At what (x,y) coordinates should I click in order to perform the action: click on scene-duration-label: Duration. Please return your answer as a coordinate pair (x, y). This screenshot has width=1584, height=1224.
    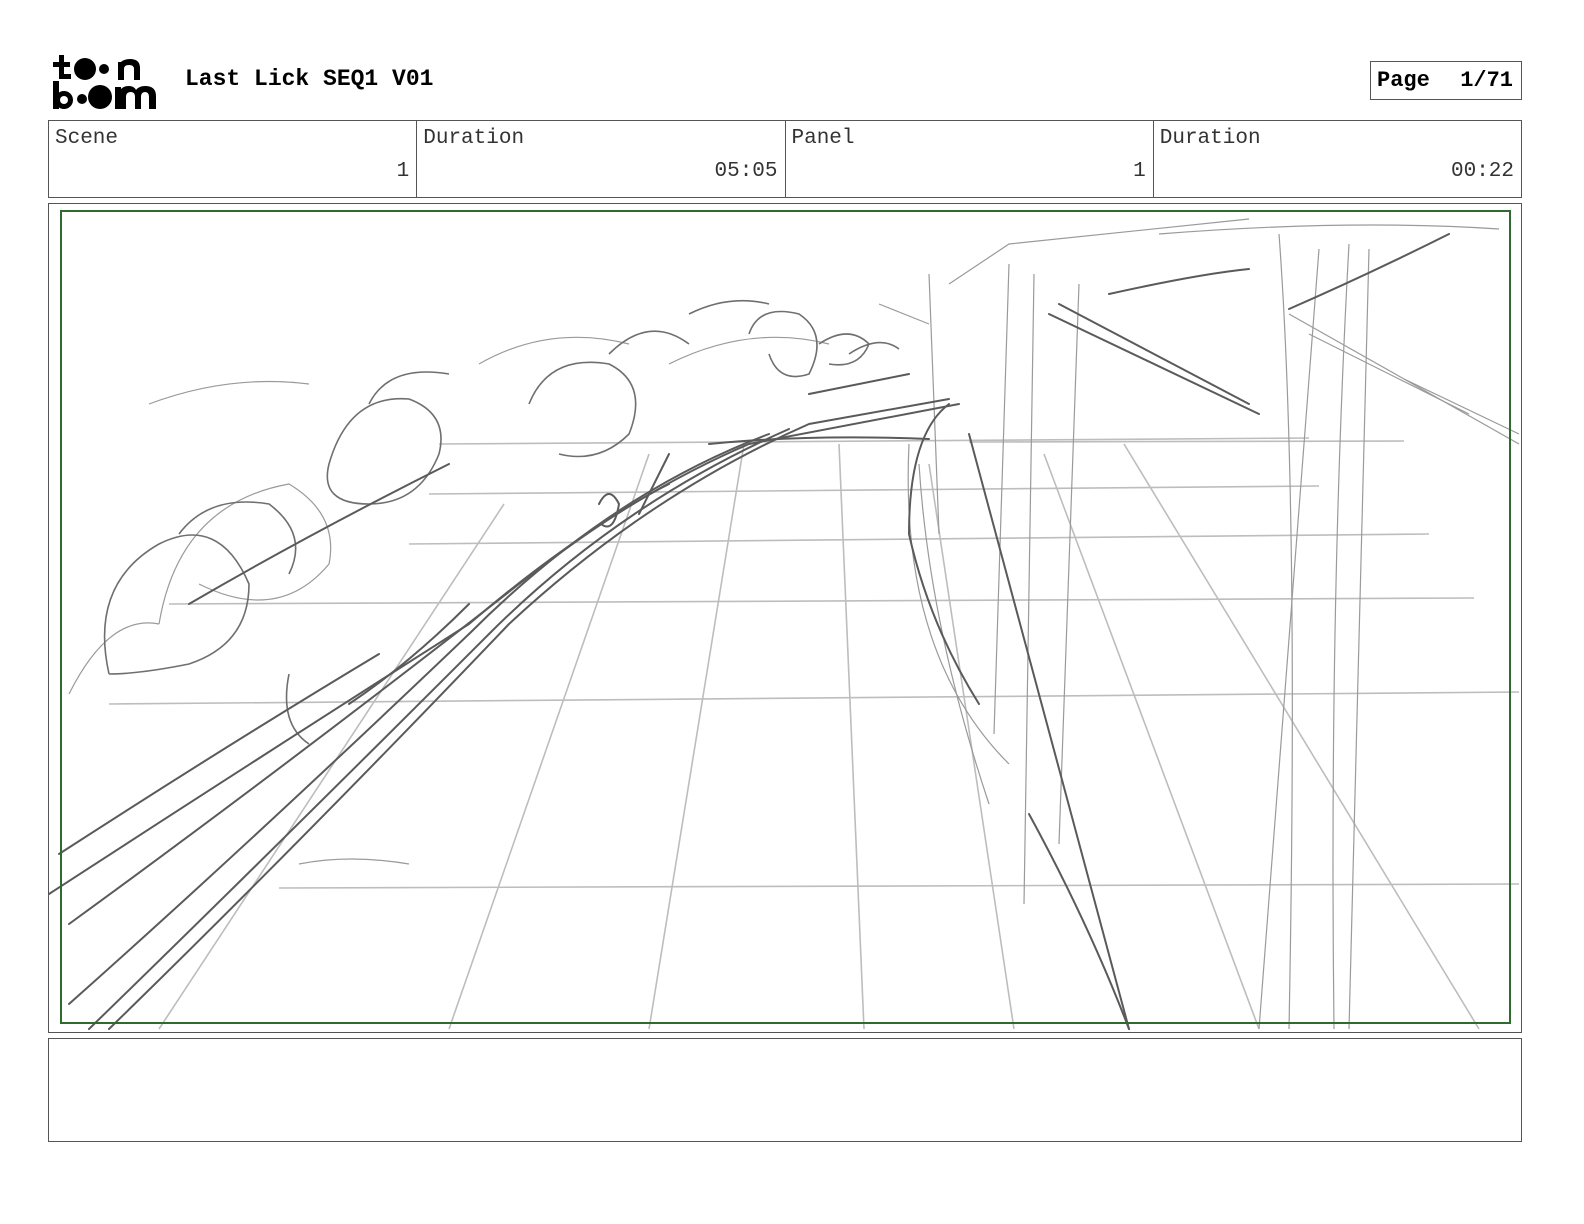
    Looking at the image, I should click on (474, 138).